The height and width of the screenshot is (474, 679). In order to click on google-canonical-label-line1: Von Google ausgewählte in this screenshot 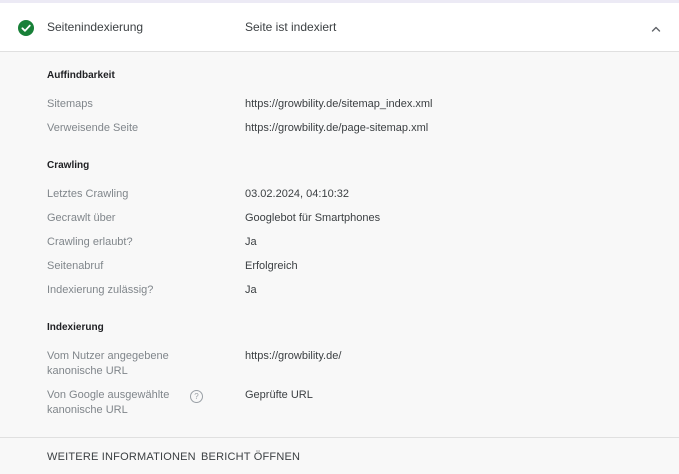, I will do `click(108, 395)`.